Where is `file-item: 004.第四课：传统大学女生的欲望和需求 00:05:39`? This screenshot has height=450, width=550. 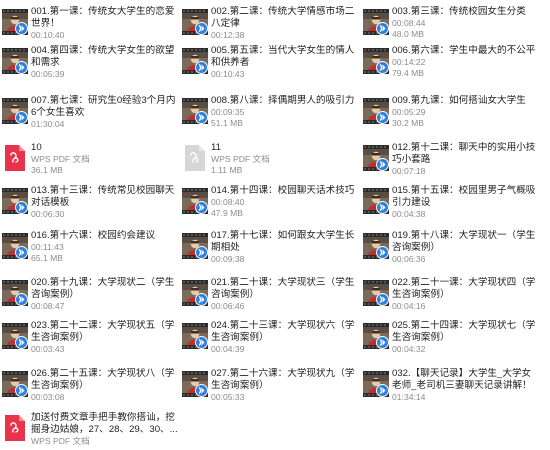
file-item: 004.第四课：传统大学女生的欲望和需求 00:05:39 is located at coordinates (89, 64).